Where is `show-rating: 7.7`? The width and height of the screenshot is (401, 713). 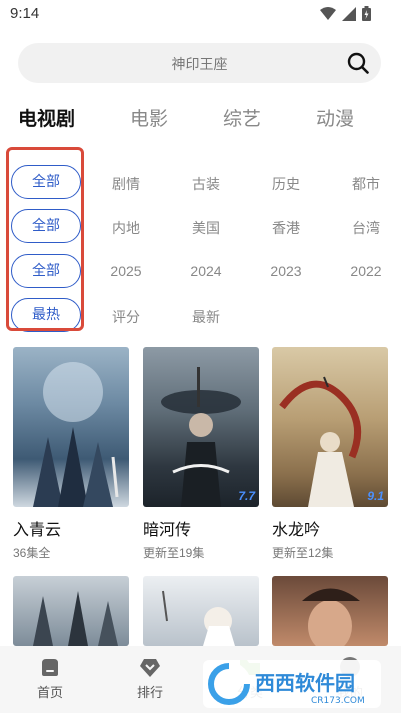
show-rating: 7.7 is located at coordinates (246, 496).